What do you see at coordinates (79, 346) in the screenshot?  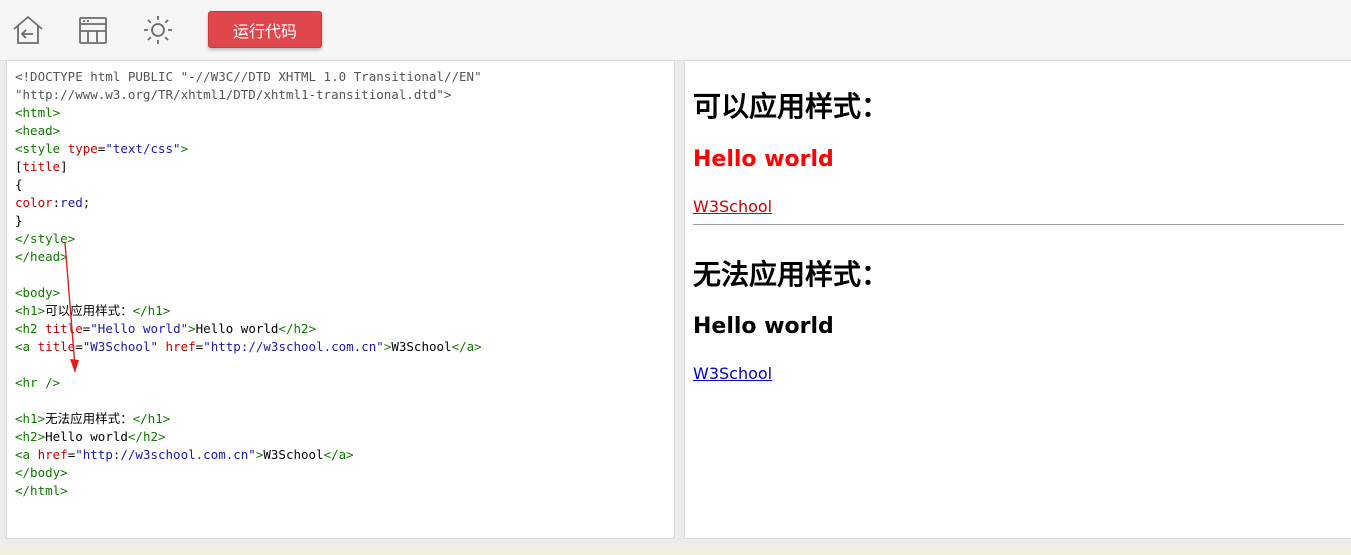 I see `code-token: =` at bounding box center [79, 346].